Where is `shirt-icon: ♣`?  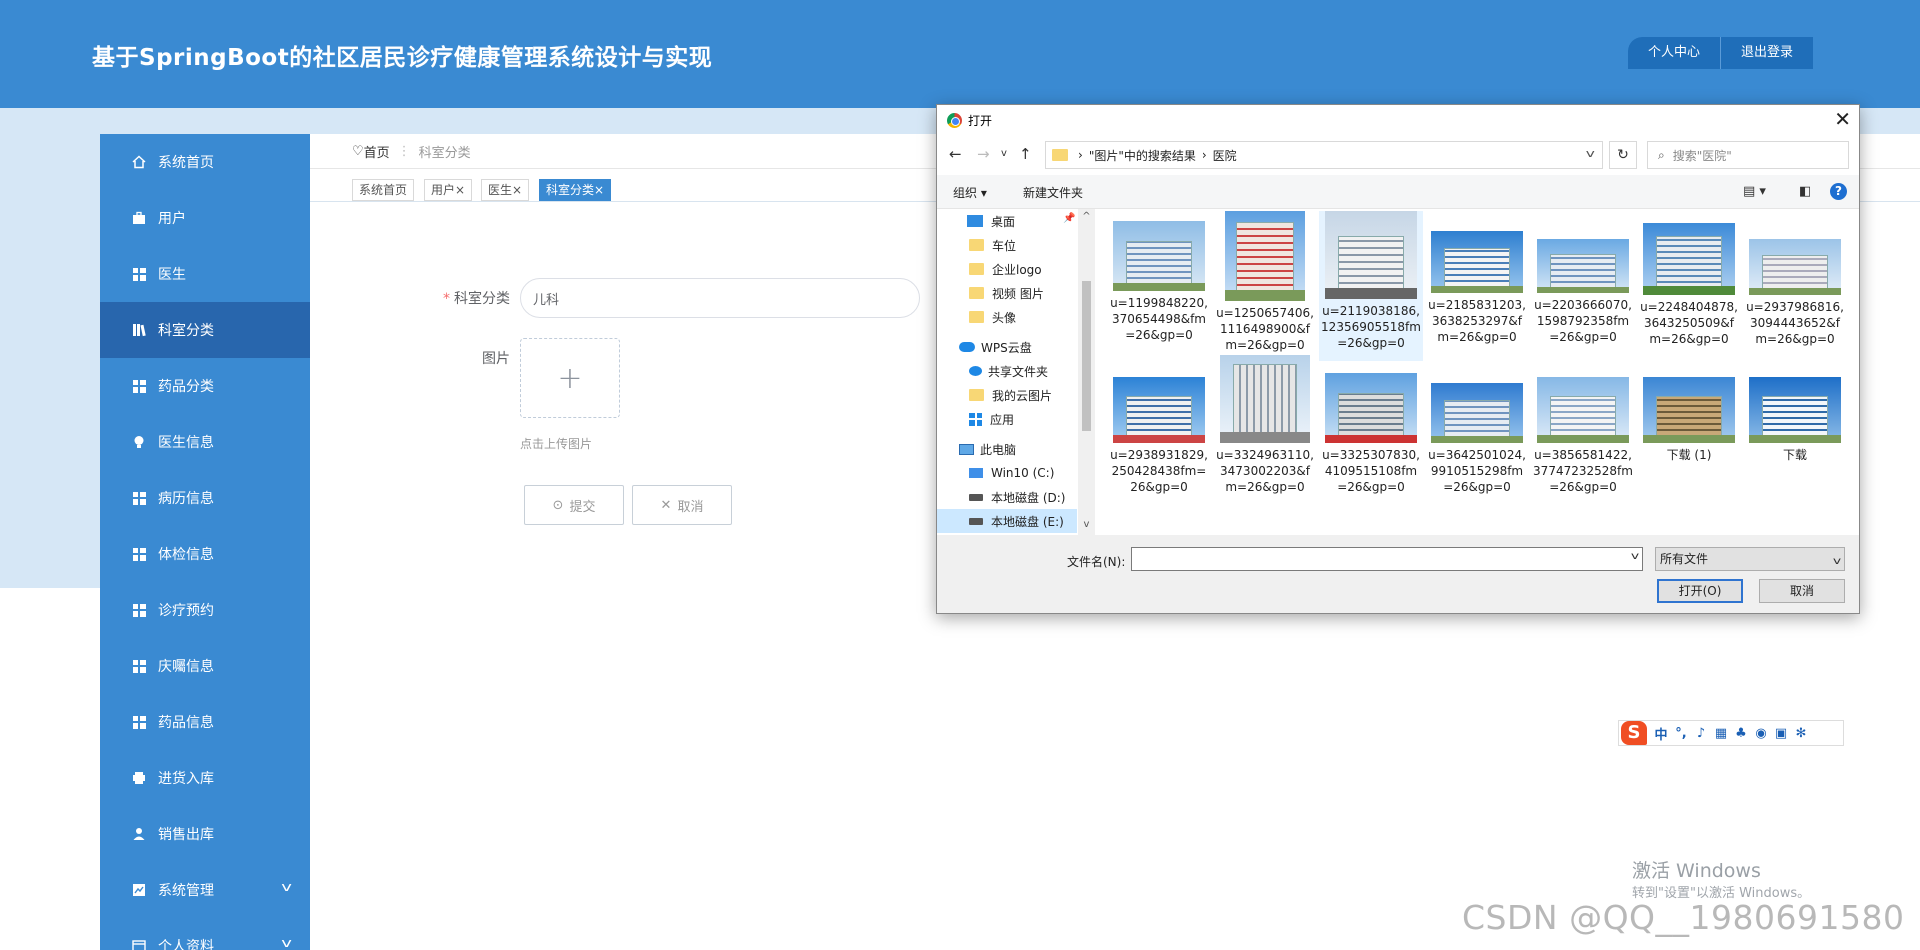 shirt-icon: ♣ is located at coordinates (1741, 733).